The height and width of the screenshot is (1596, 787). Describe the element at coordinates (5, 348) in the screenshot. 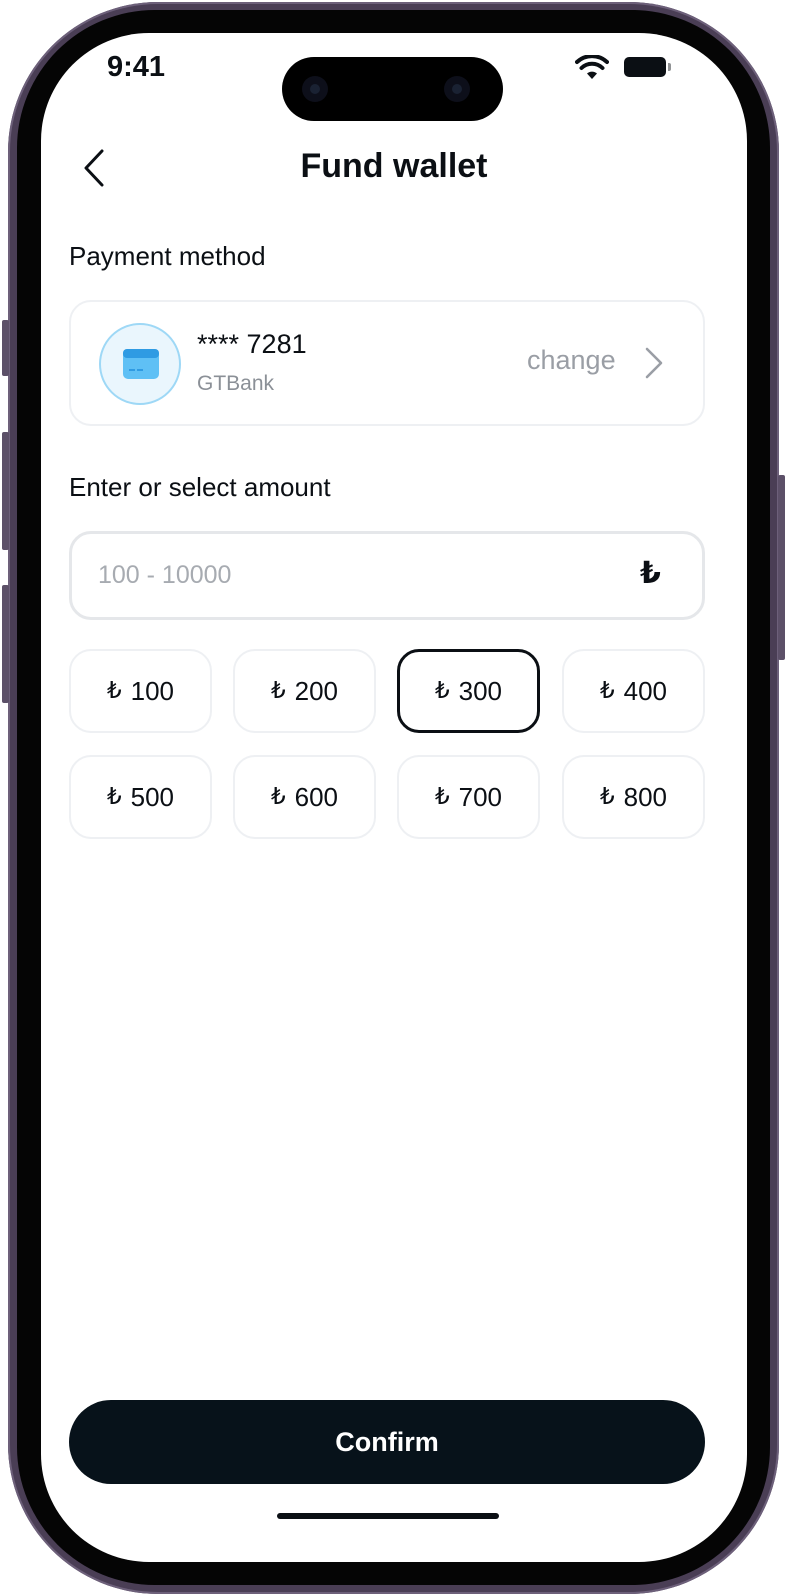

I see `side-button-action` at that location.